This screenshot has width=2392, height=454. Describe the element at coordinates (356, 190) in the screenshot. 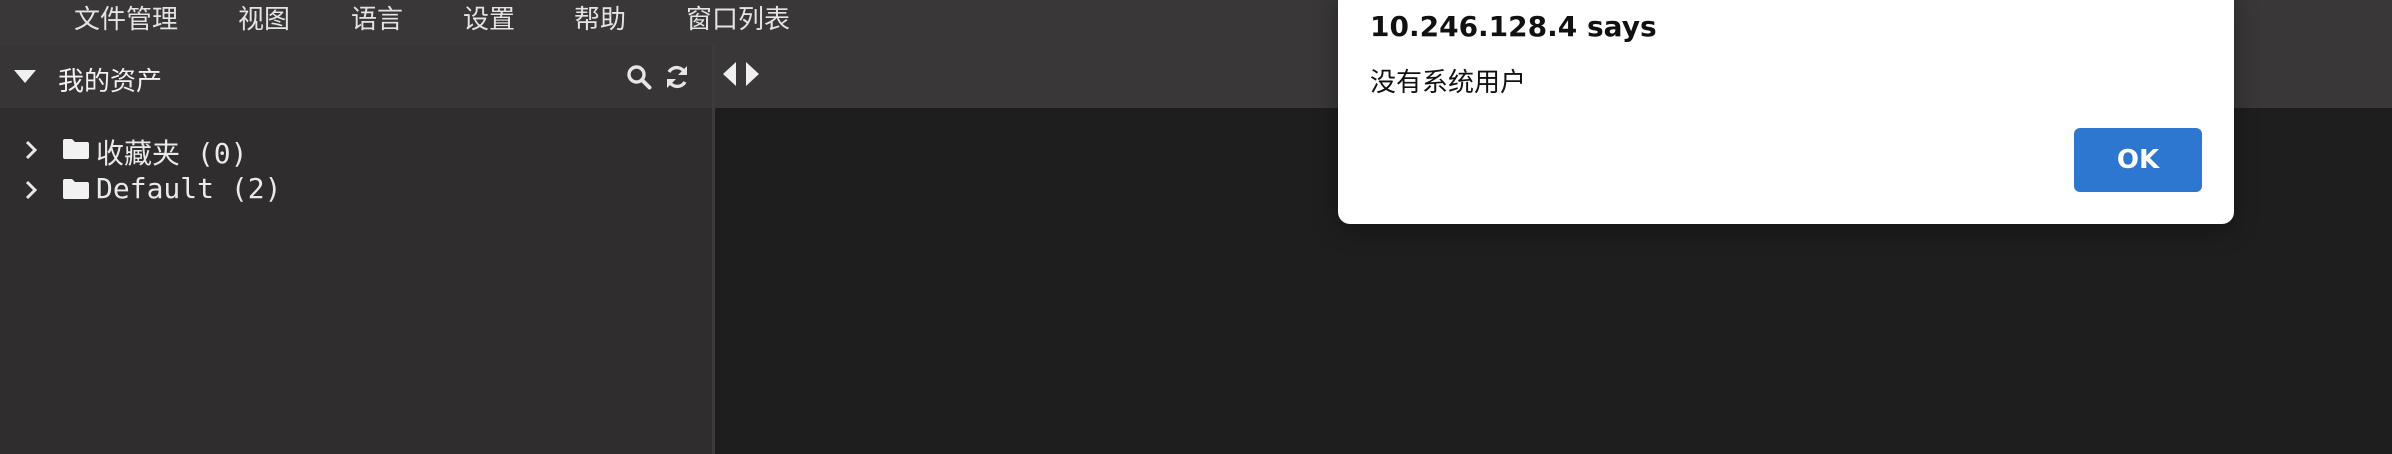

I see `tree-item-default: Default (2)` at that location.